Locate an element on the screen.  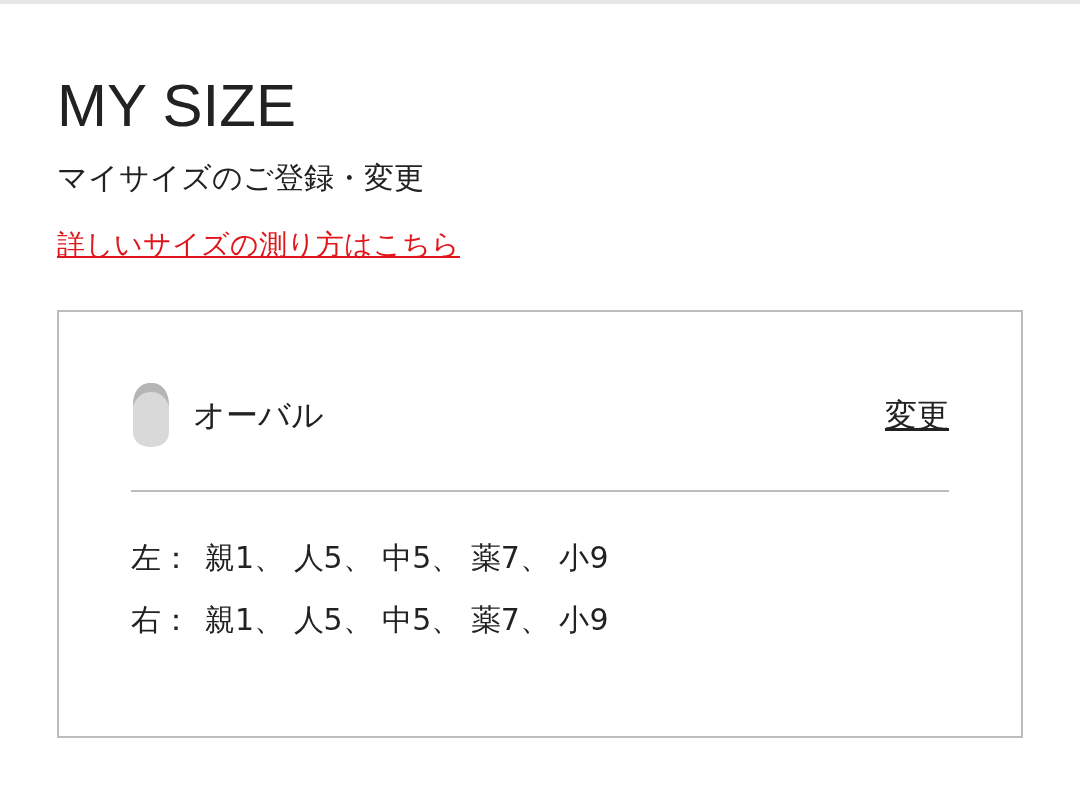
change-link: 変更 is located at coordinates (917, 415).